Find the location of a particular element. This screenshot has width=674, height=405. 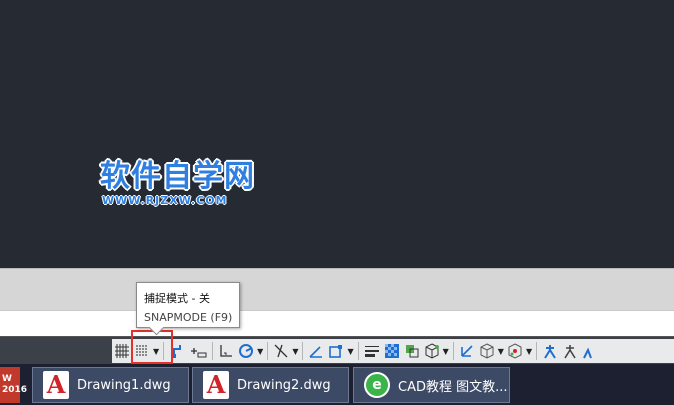

taskbar-item-drawing1: A Drawing1.dwg is located at coordinates (110, 385).